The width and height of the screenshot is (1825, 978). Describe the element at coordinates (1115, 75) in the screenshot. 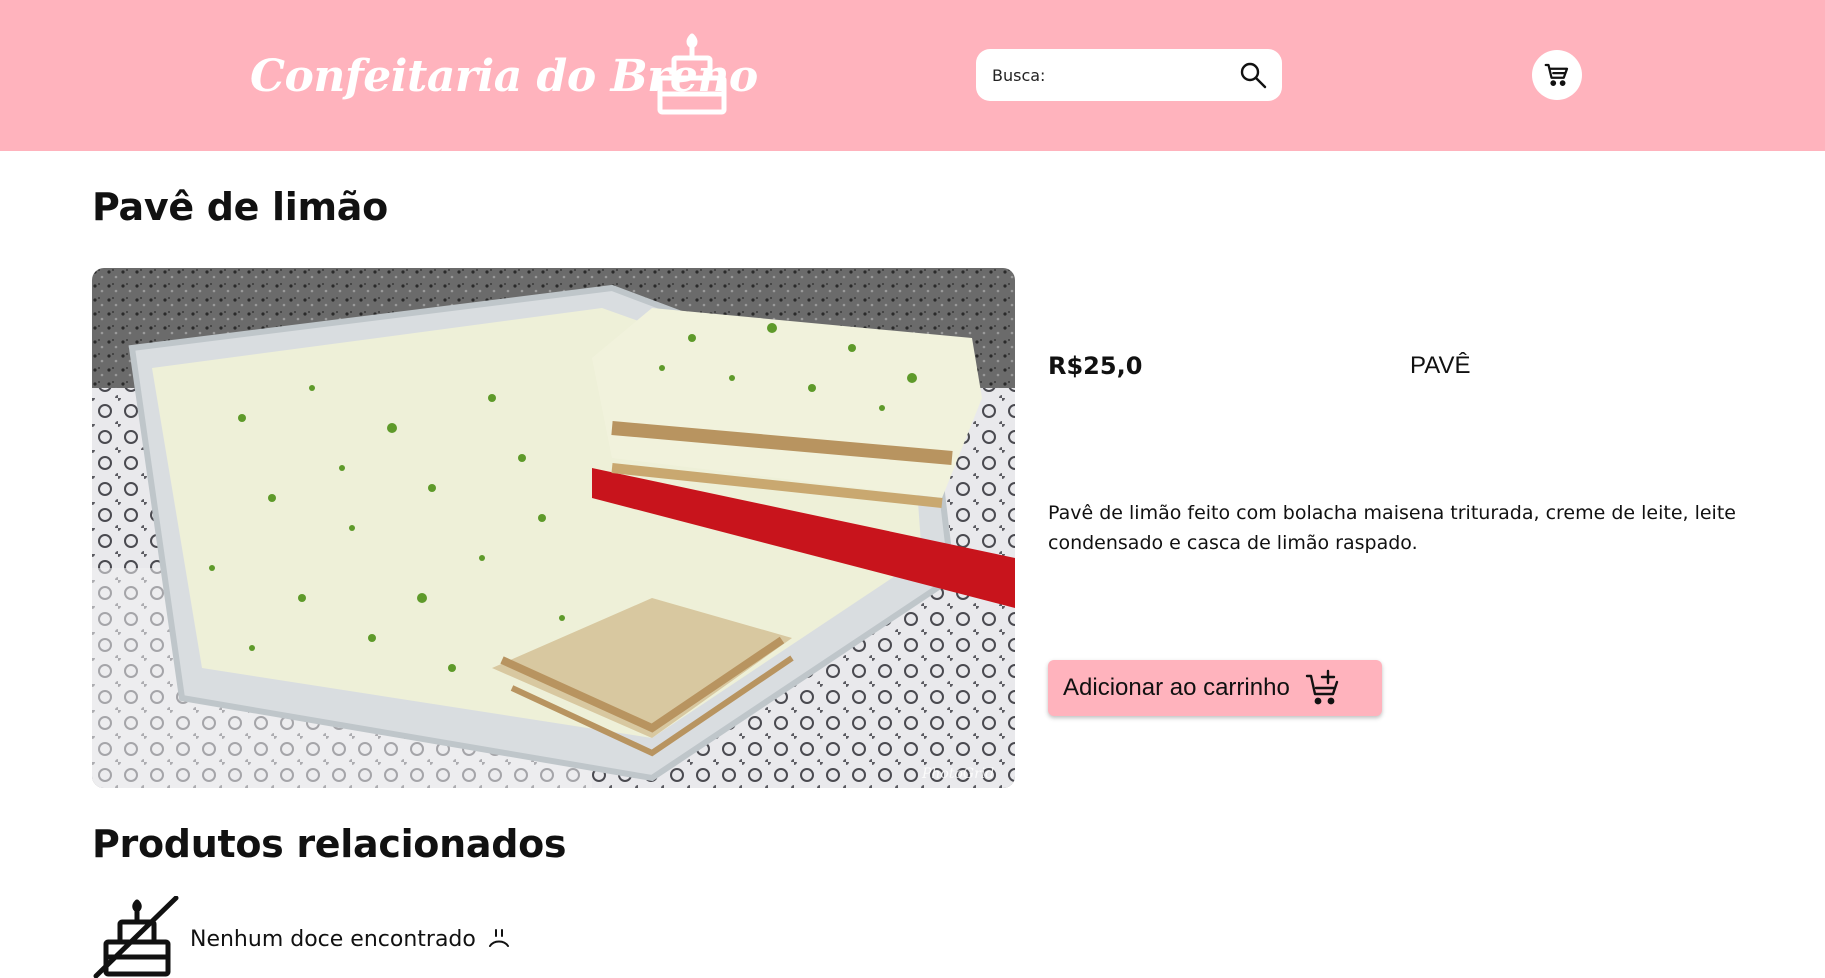

I see `search-input` at that location.